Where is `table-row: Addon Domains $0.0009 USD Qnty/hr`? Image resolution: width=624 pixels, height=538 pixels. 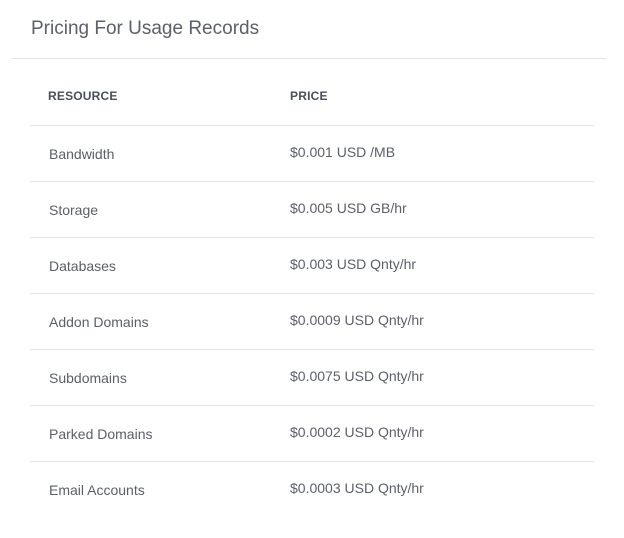 table-row: Addon Domains $0.0009 USD Qnty/hr is located at coordinates (312, 322).